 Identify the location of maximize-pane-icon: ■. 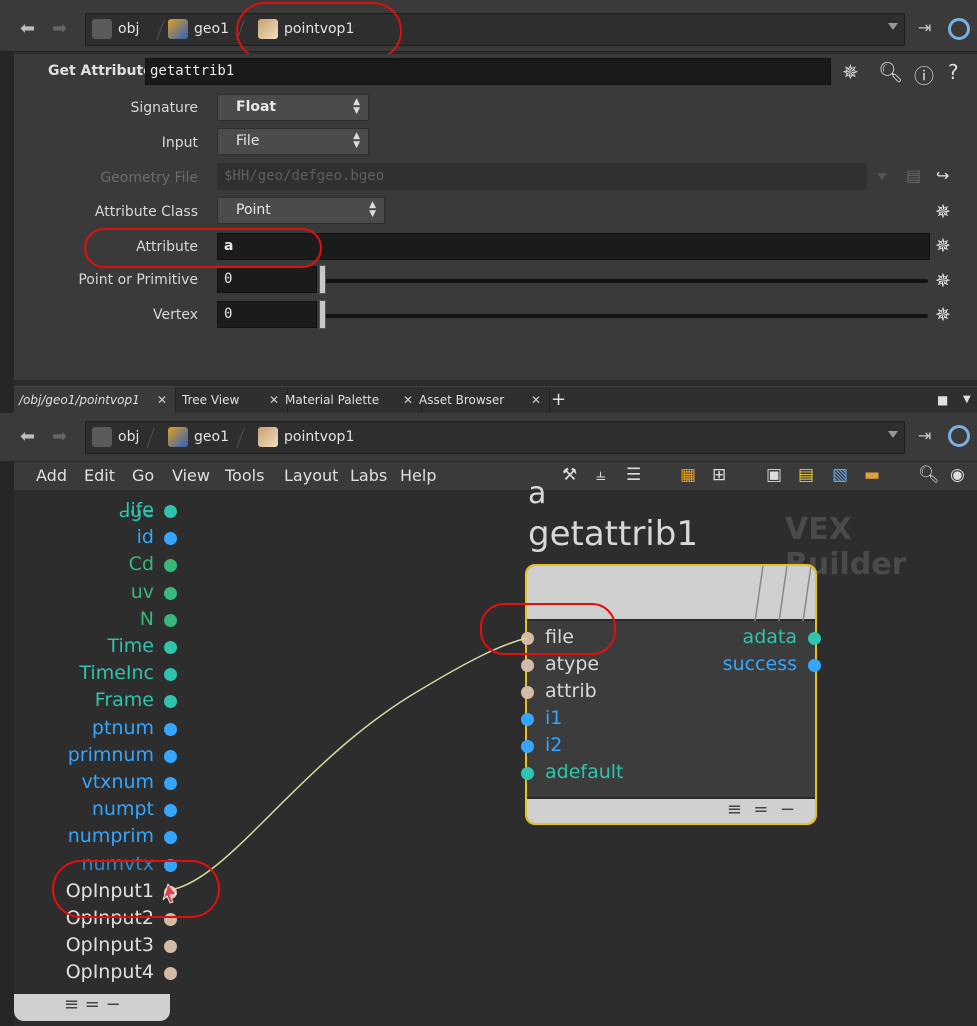
(941, 400).